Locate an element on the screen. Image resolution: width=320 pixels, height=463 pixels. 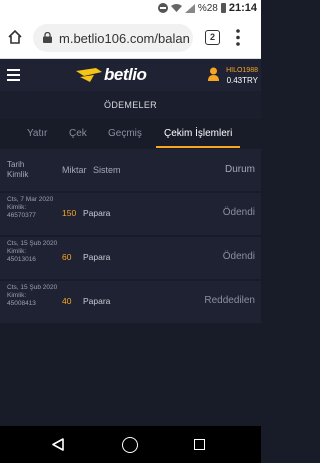
app-header: betlio HILO1988 0.43TRY is located at coordinates (130, 75).